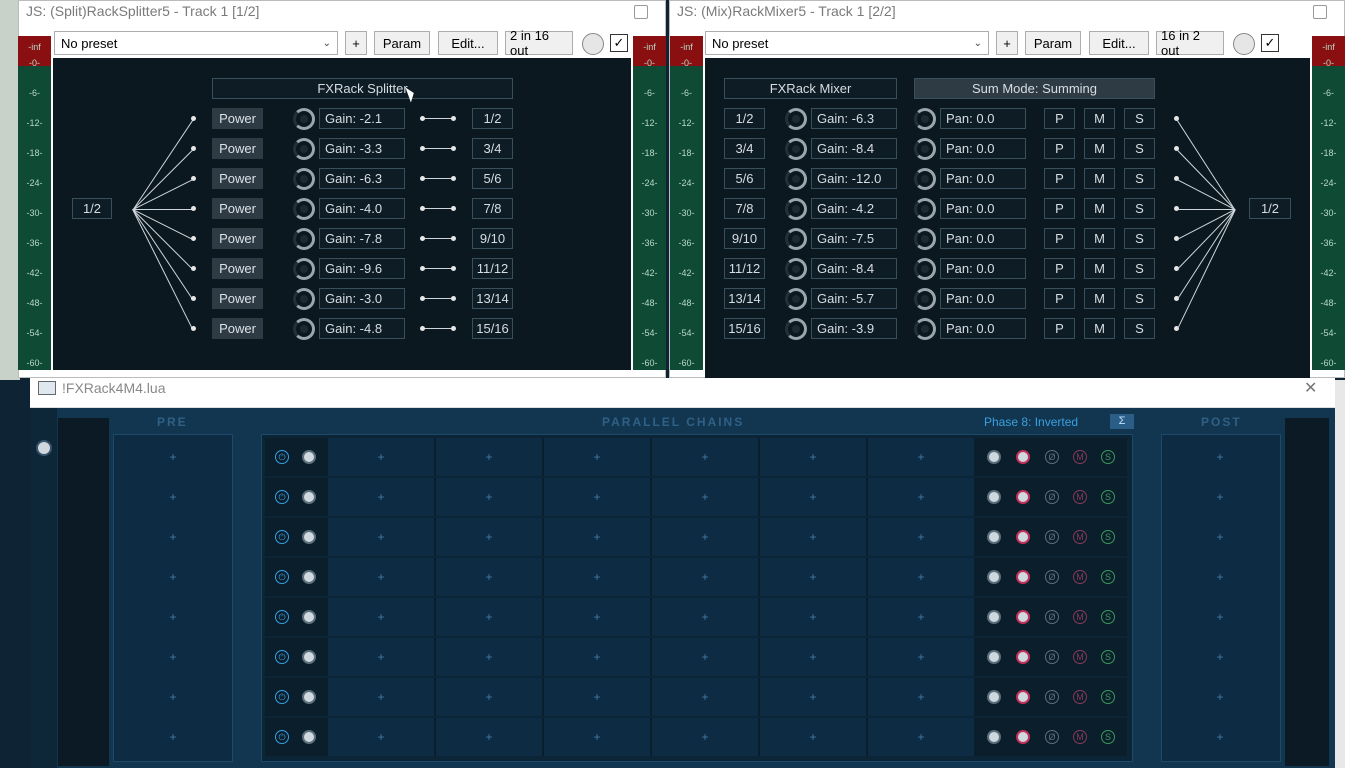 The image size is (1345, 768). What do you see at coordinates (1310, 388) in the screenshot?
I see `close-icon: ✕` at bounding box center [1310, 388].